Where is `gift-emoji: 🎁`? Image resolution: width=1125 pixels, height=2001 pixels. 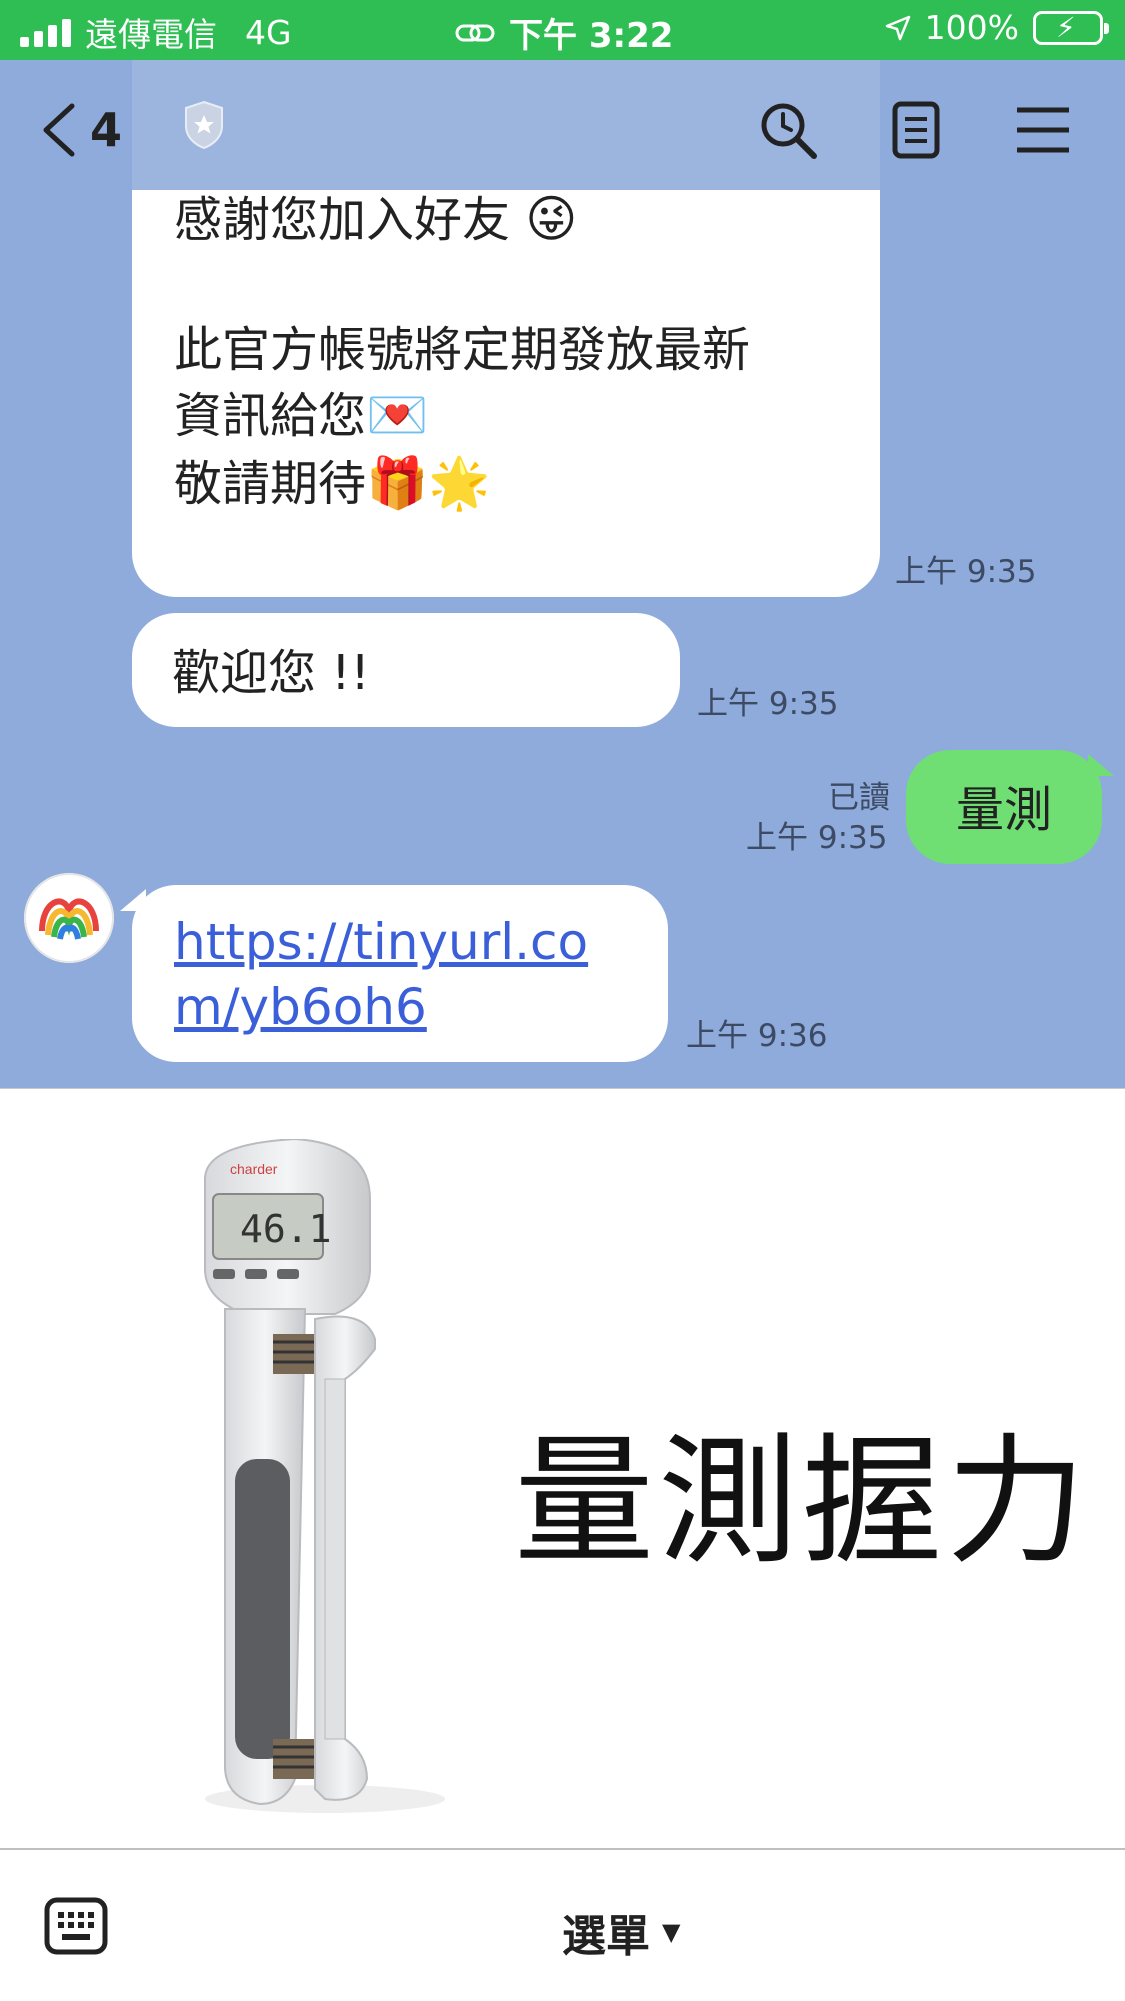 gift-emoji: 🎁 is located at coordinates (397, 482).